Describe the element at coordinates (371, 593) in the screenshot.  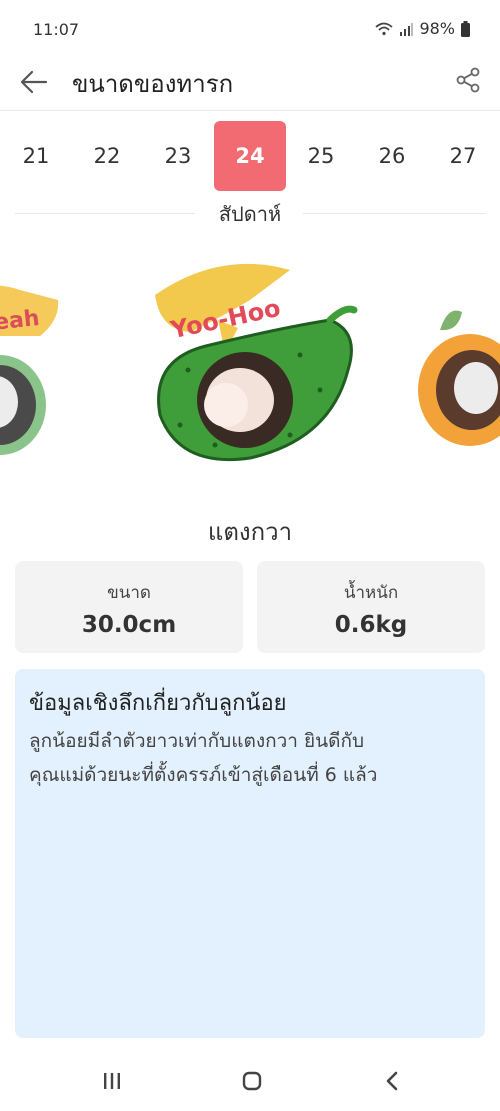
I see `weight-label: น้ำหนัก` at that location.